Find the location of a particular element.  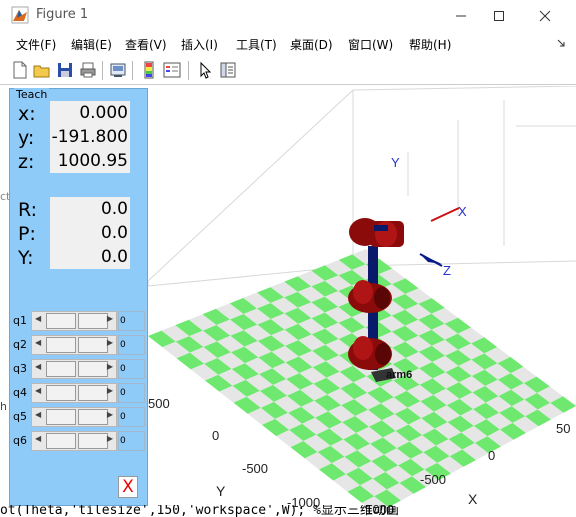

rpy-value-r: 0.0 is located at coordinates (90, 209).